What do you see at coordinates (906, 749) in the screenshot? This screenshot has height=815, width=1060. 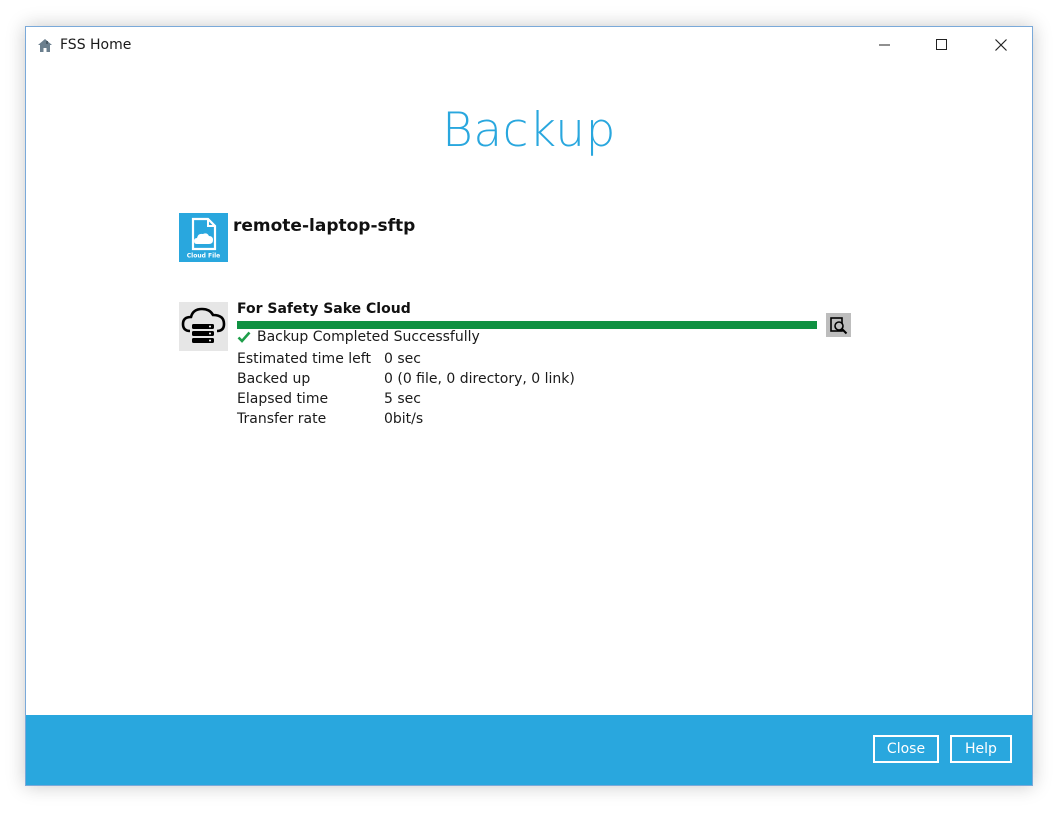 I see `close-button: Close` at bounding box center [906, 749].